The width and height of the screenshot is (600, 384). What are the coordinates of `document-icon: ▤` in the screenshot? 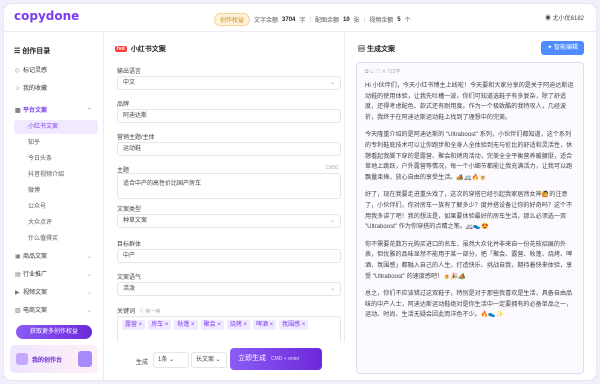 It's located at (362, 49).